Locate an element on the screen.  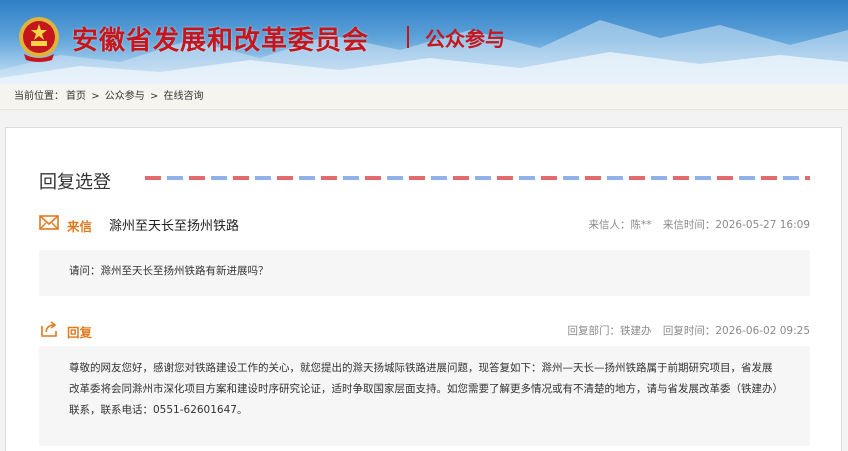
letter-meta: 来信人：陈** 来信时间：2026-05-27 16:09 is located at coordinates (695, 224).